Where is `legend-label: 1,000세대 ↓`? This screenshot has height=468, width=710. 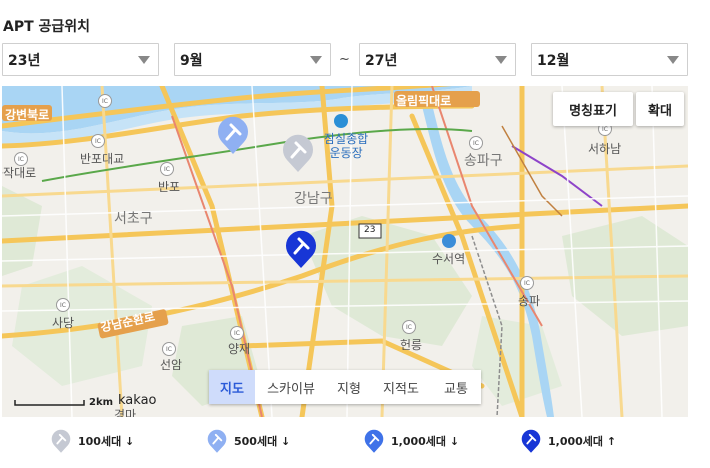 legend-label: 1,000세대 ↓ is located at coordinates (425, 441).